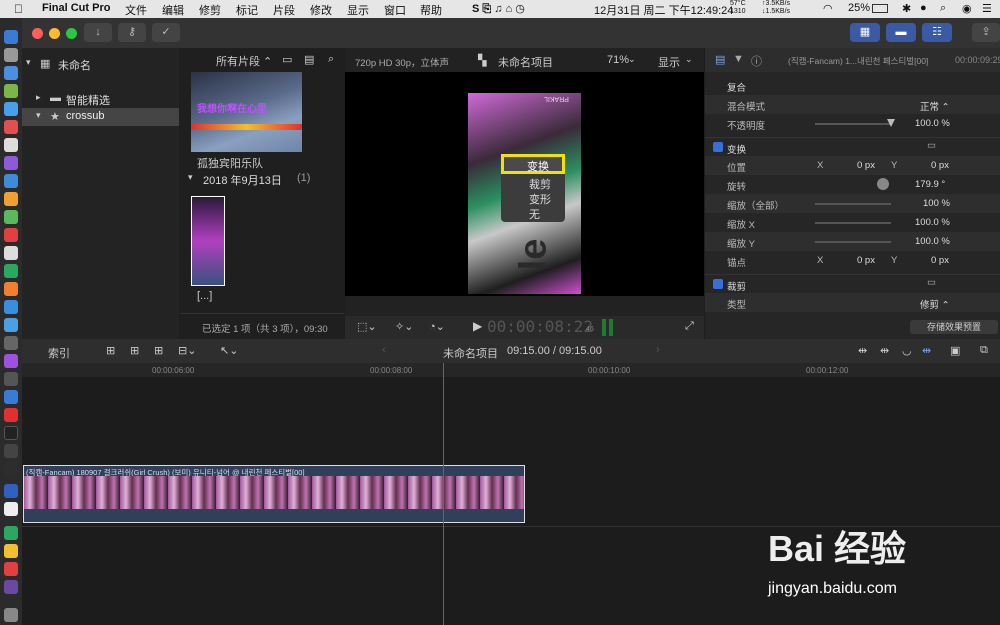 This screenshot has height=625, width=1000. Describe the element at coordinates (853, 204) in the screenshot. I see `scale-all-slider` at that location.